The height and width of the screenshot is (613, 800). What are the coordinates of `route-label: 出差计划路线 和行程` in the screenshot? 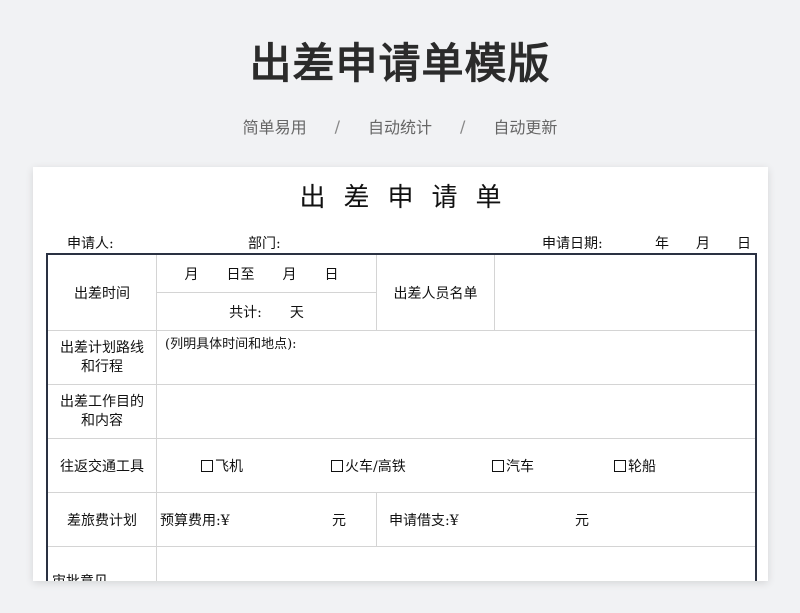 It's located at (102, 358).